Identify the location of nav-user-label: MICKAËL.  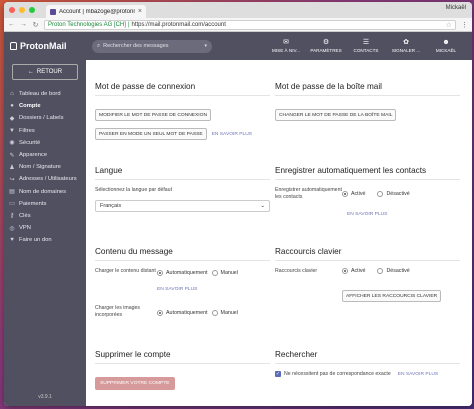
(446, 50).